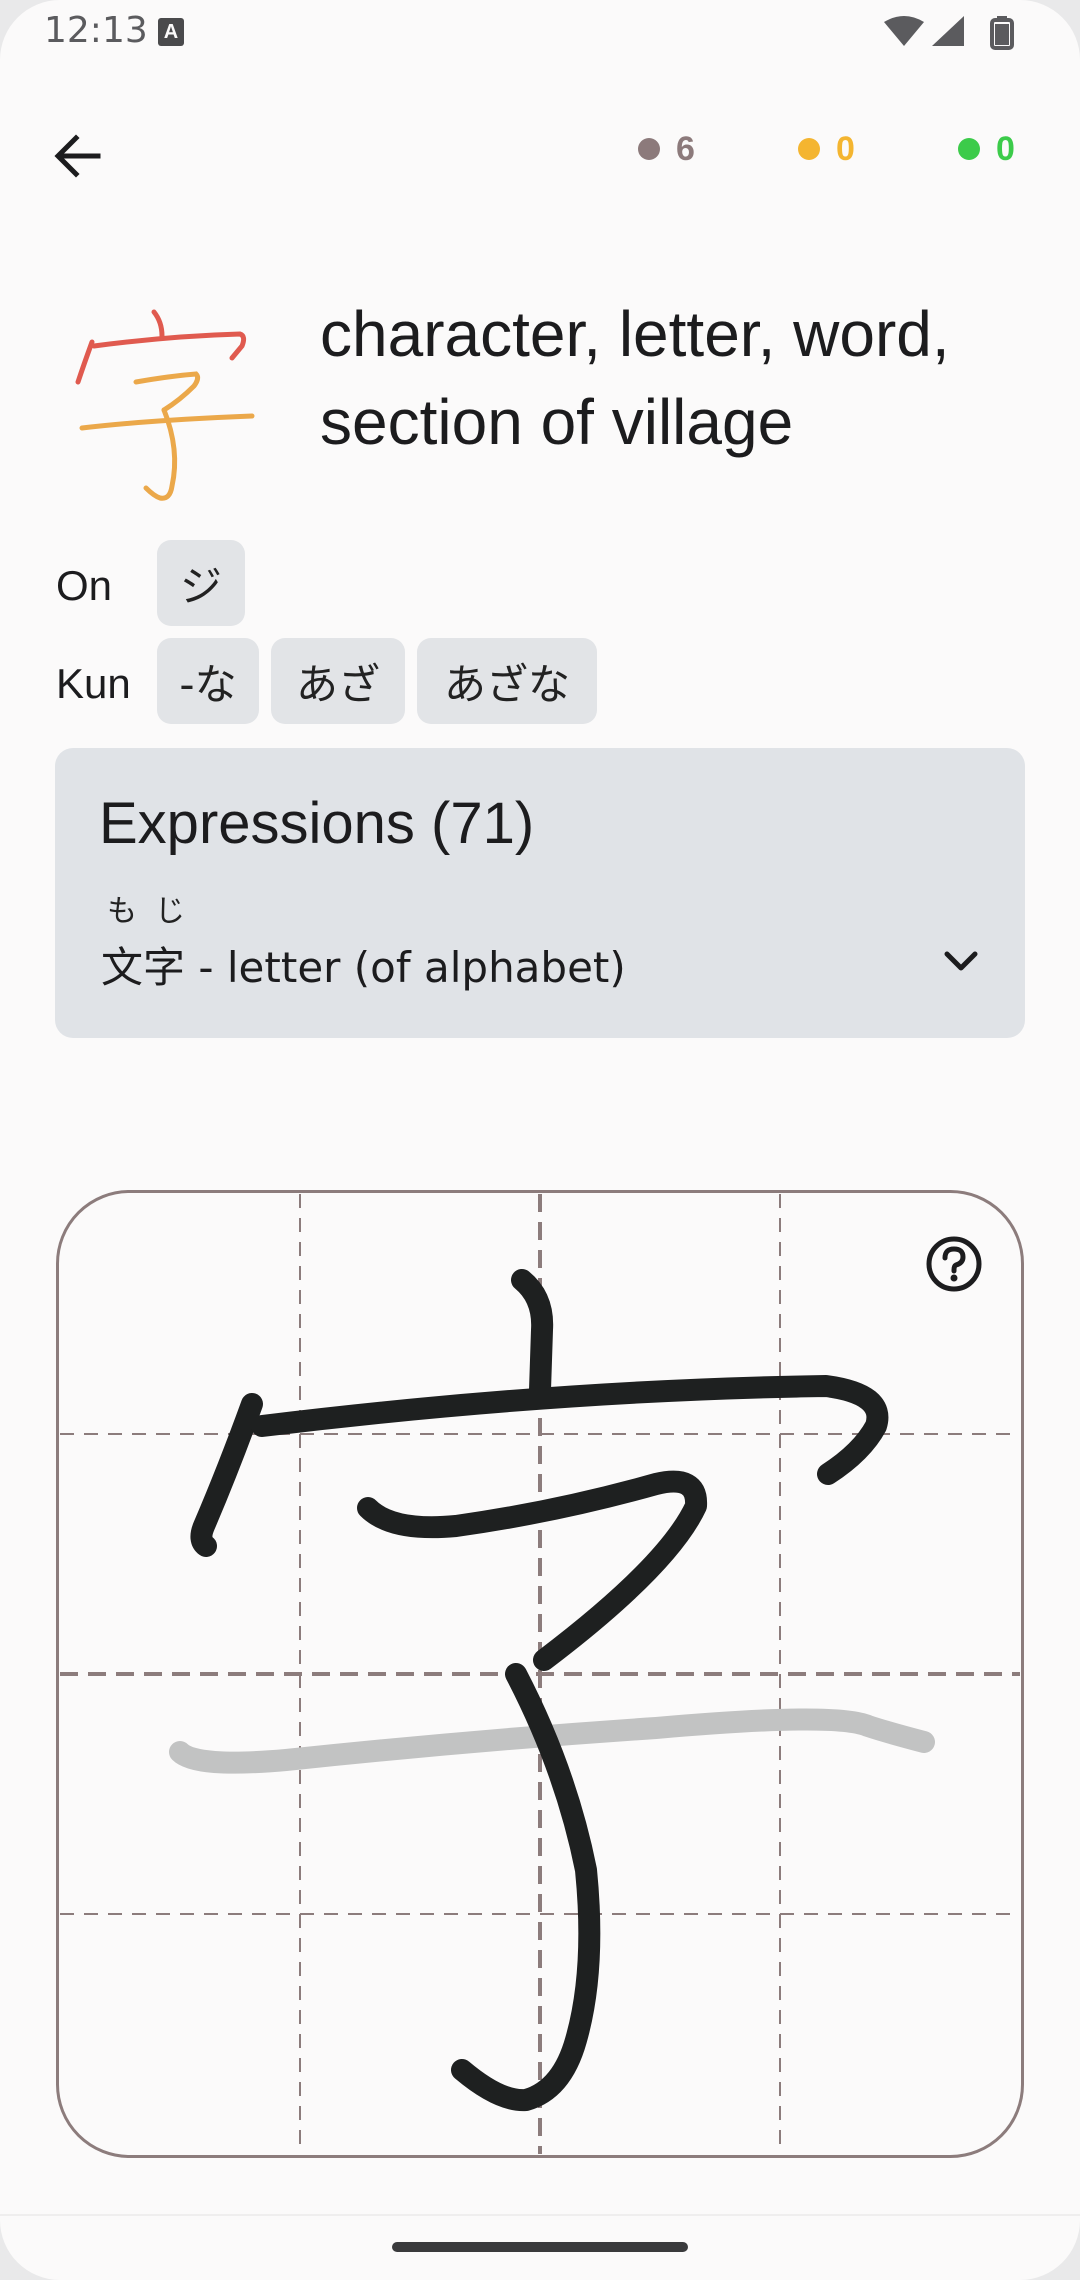 This screenshot has height=2280, width=1080. I want to click on on-reading-chip: ジ, so click(201, 583).